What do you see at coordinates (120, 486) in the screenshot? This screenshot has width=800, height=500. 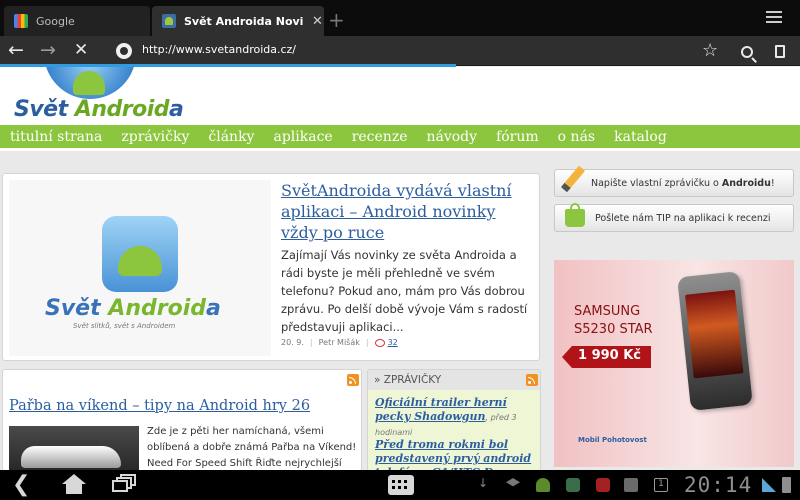 I see `recent-card` at bounding box center [120, 486].